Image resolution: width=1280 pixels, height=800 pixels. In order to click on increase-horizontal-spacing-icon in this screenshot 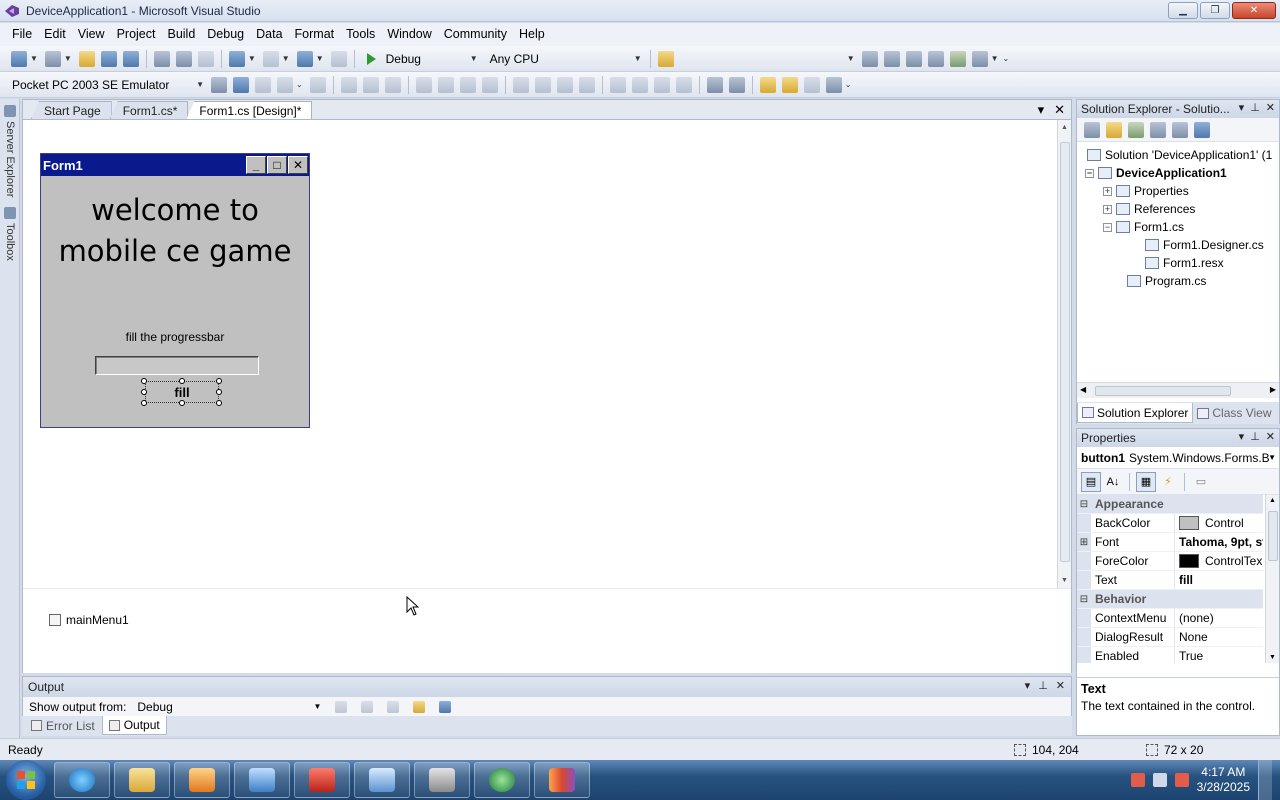, I will do `click(564, 84)`.